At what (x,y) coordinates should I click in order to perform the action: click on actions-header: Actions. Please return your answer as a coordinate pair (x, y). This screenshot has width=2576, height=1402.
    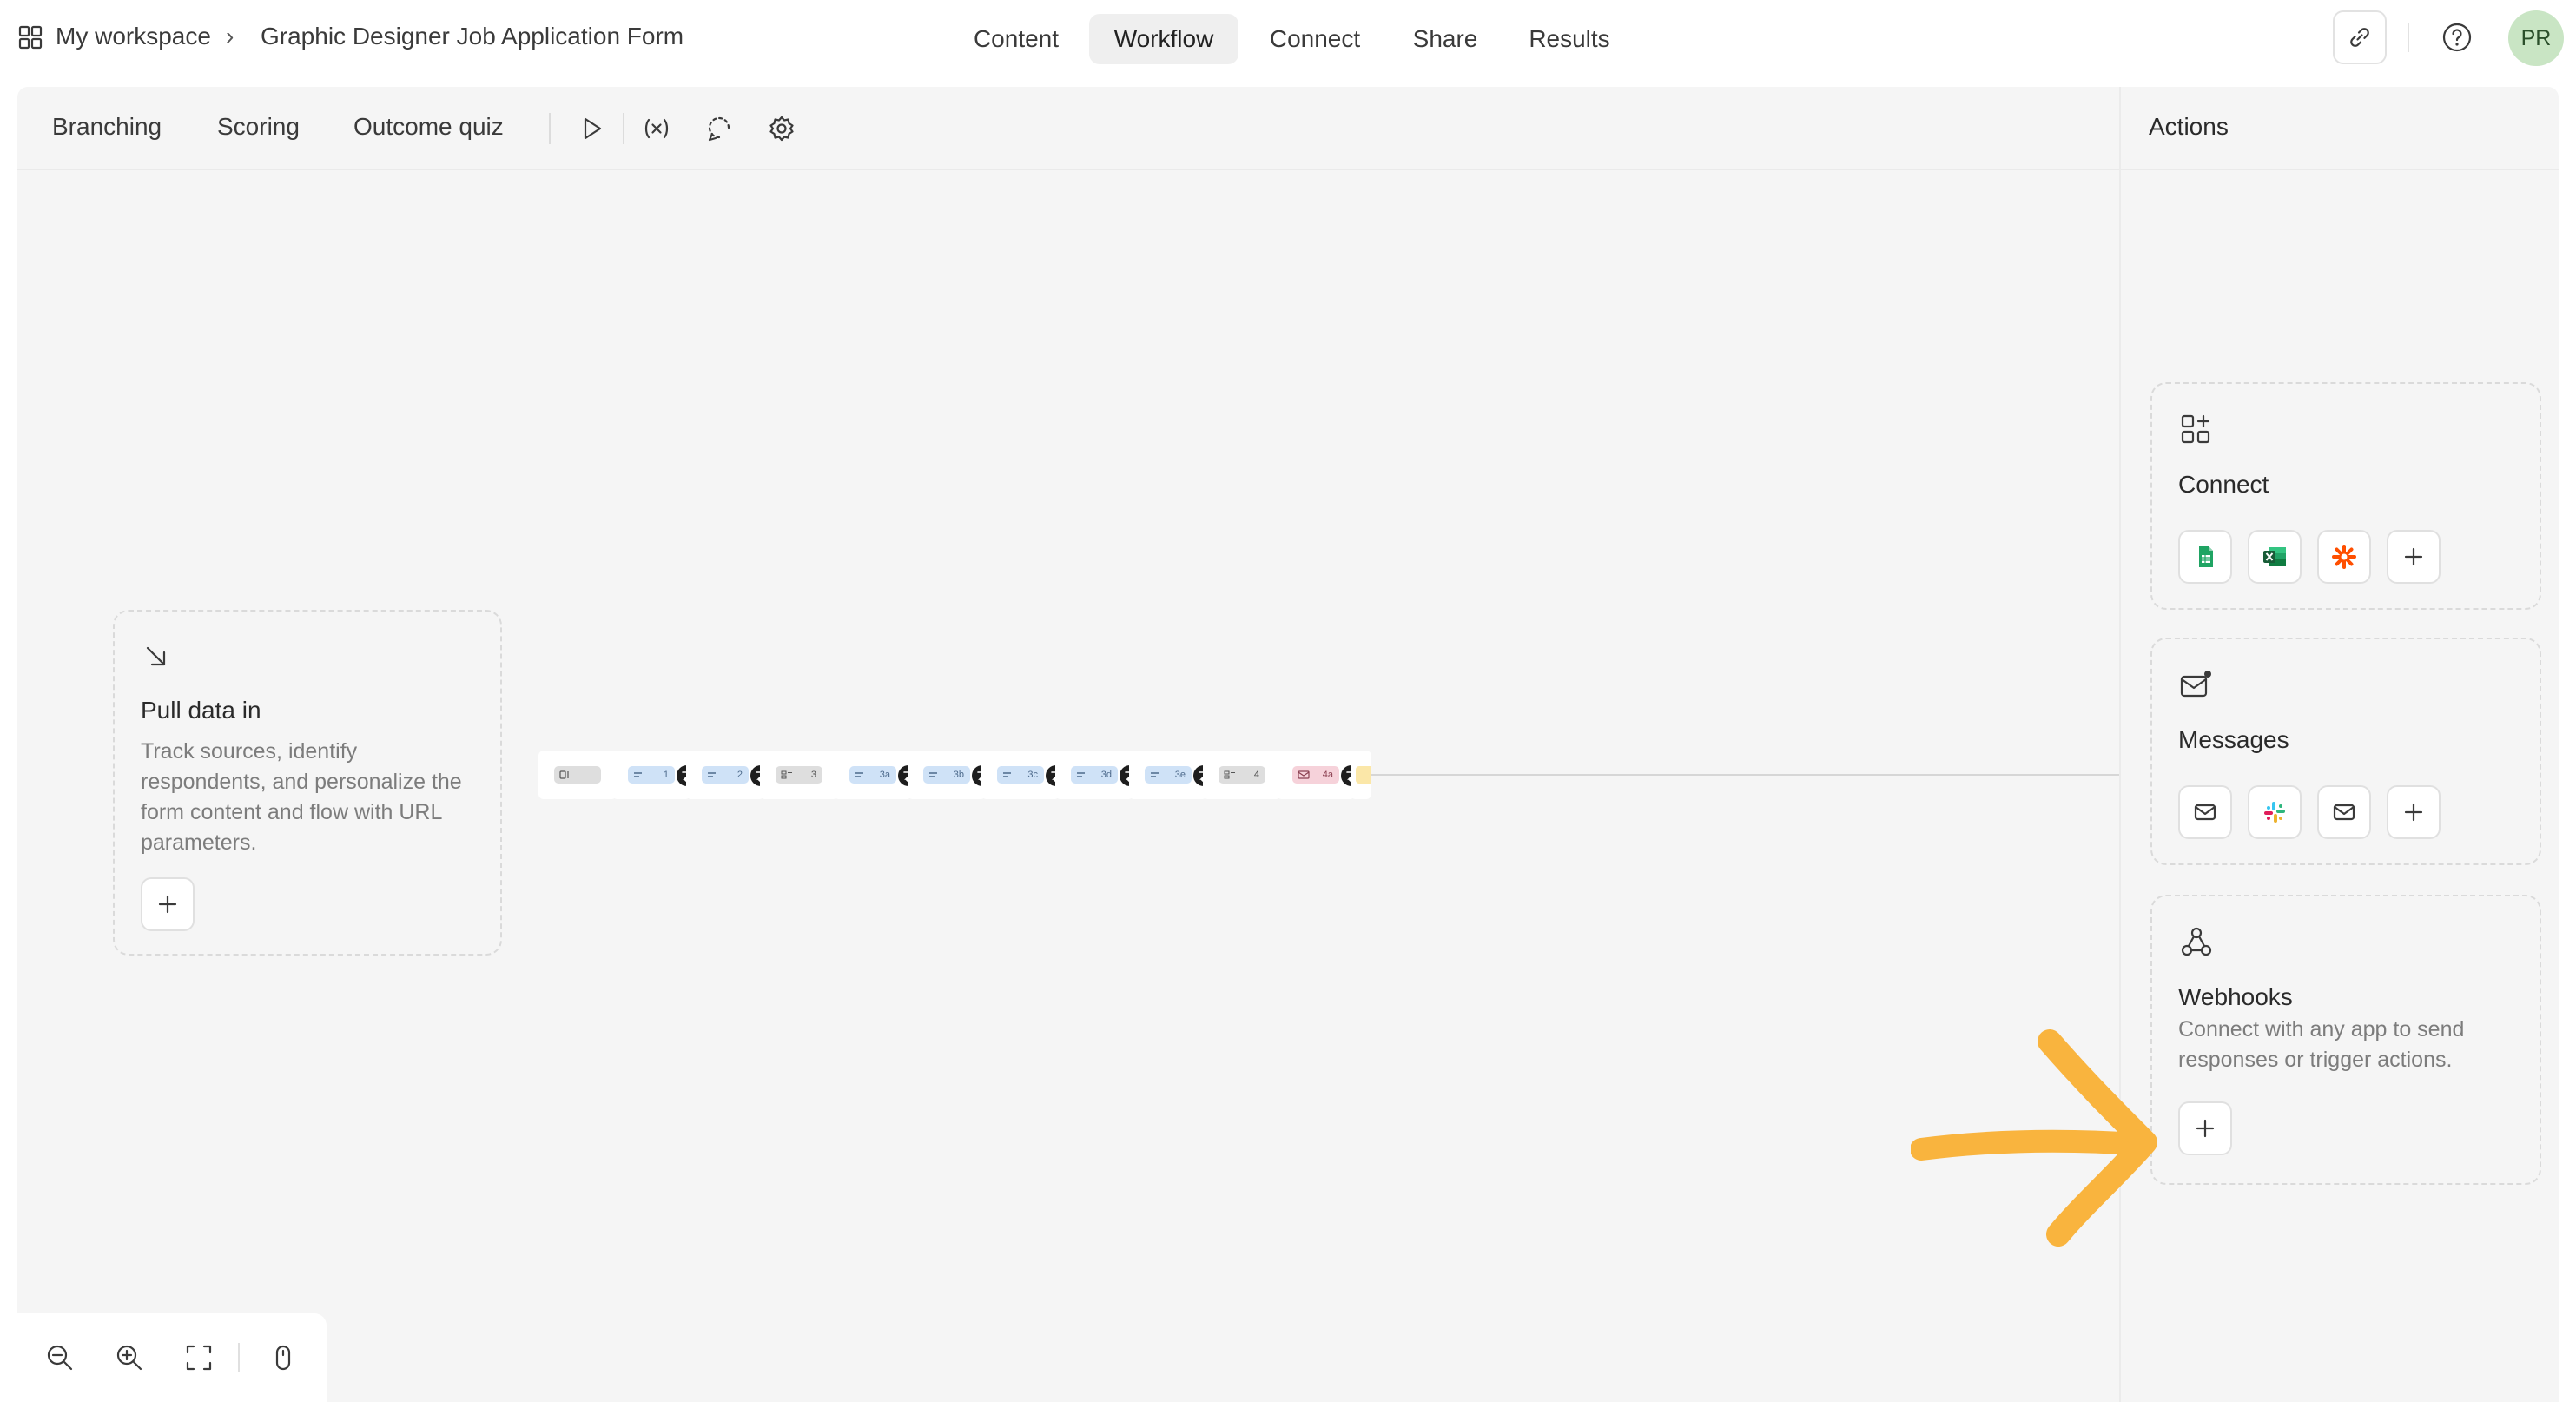
    Looking at the image, I should click on (2340, 128).